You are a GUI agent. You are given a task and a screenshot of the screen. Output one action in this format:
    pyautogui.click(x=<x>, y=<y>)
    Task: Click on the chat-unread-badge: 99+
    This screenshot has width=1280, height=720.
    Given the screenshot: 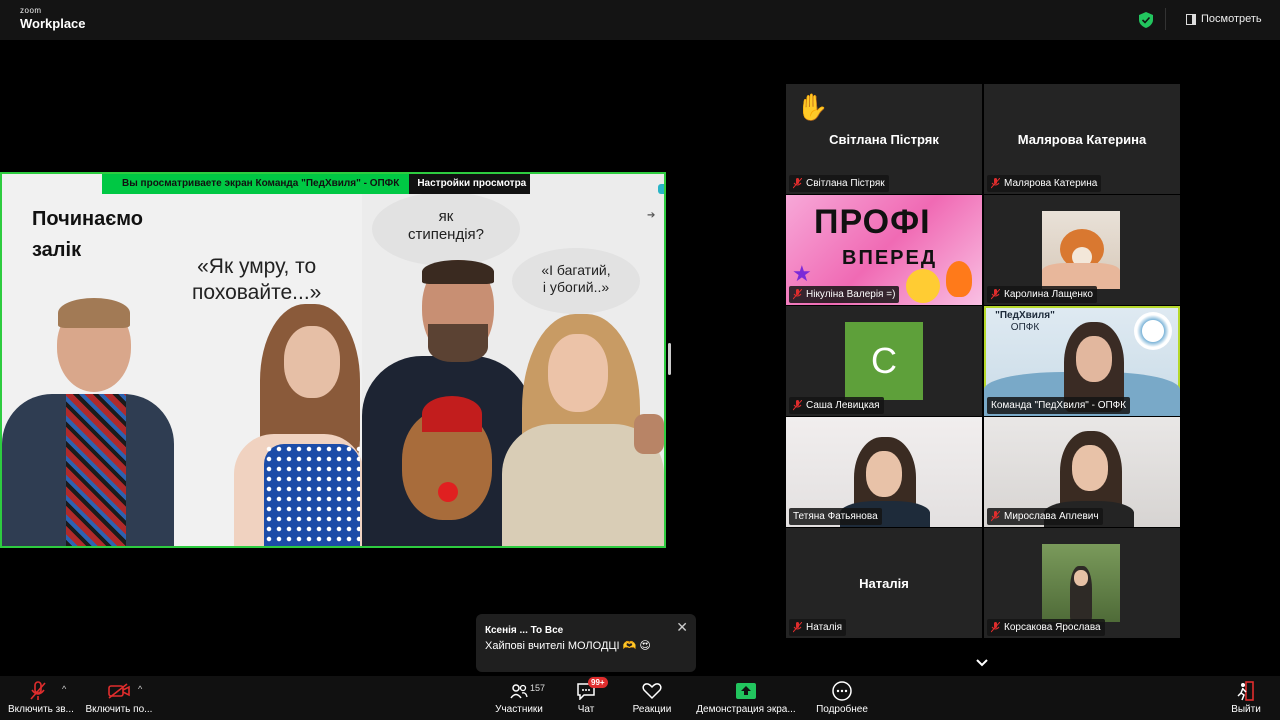 What is the action you would take?
    pyautogui.click(x=598, y=682)
    